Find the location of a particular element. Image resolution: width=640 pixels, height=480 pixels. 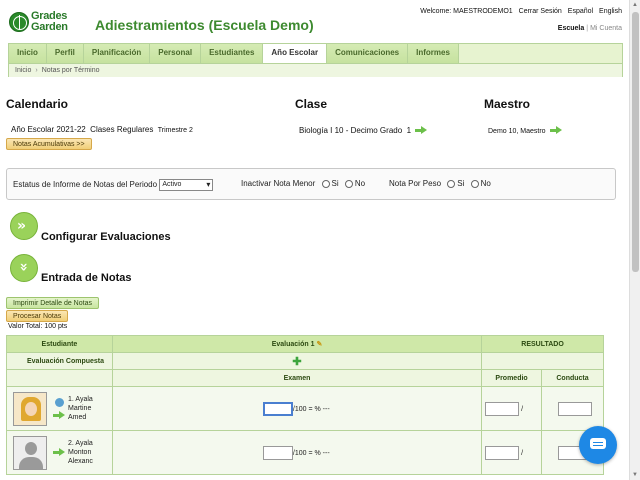

school-link: Escuela is located at coordinates (571, 28).